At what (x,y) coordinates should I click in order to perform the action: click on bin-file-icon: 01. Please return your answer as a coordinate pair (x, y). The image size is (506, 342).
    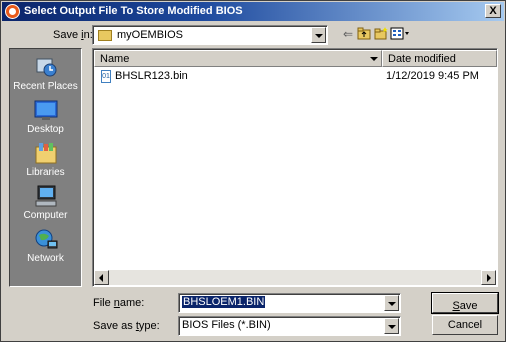
    Looking at the image, I should click on (106, 76).